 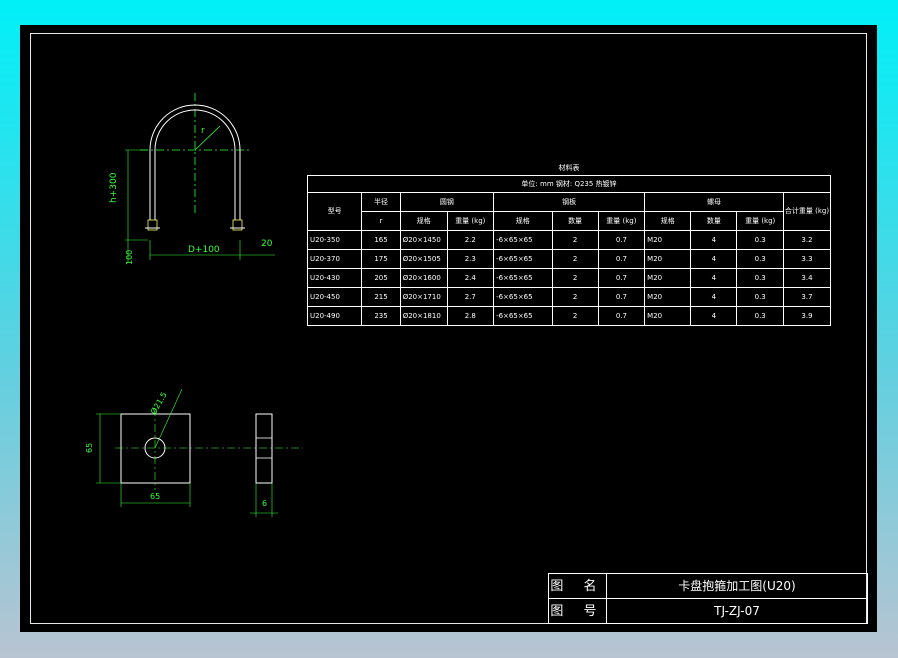 I want to click on radius-leader, so click(x=207, y=138).